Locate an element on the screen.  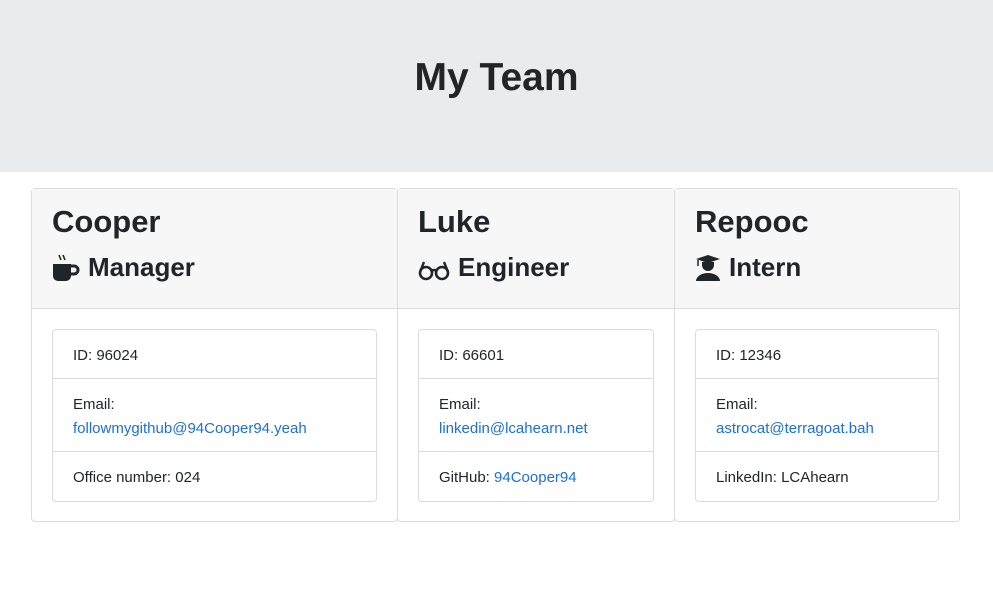
employee-role: Intern is located at coordinates (765, 267).